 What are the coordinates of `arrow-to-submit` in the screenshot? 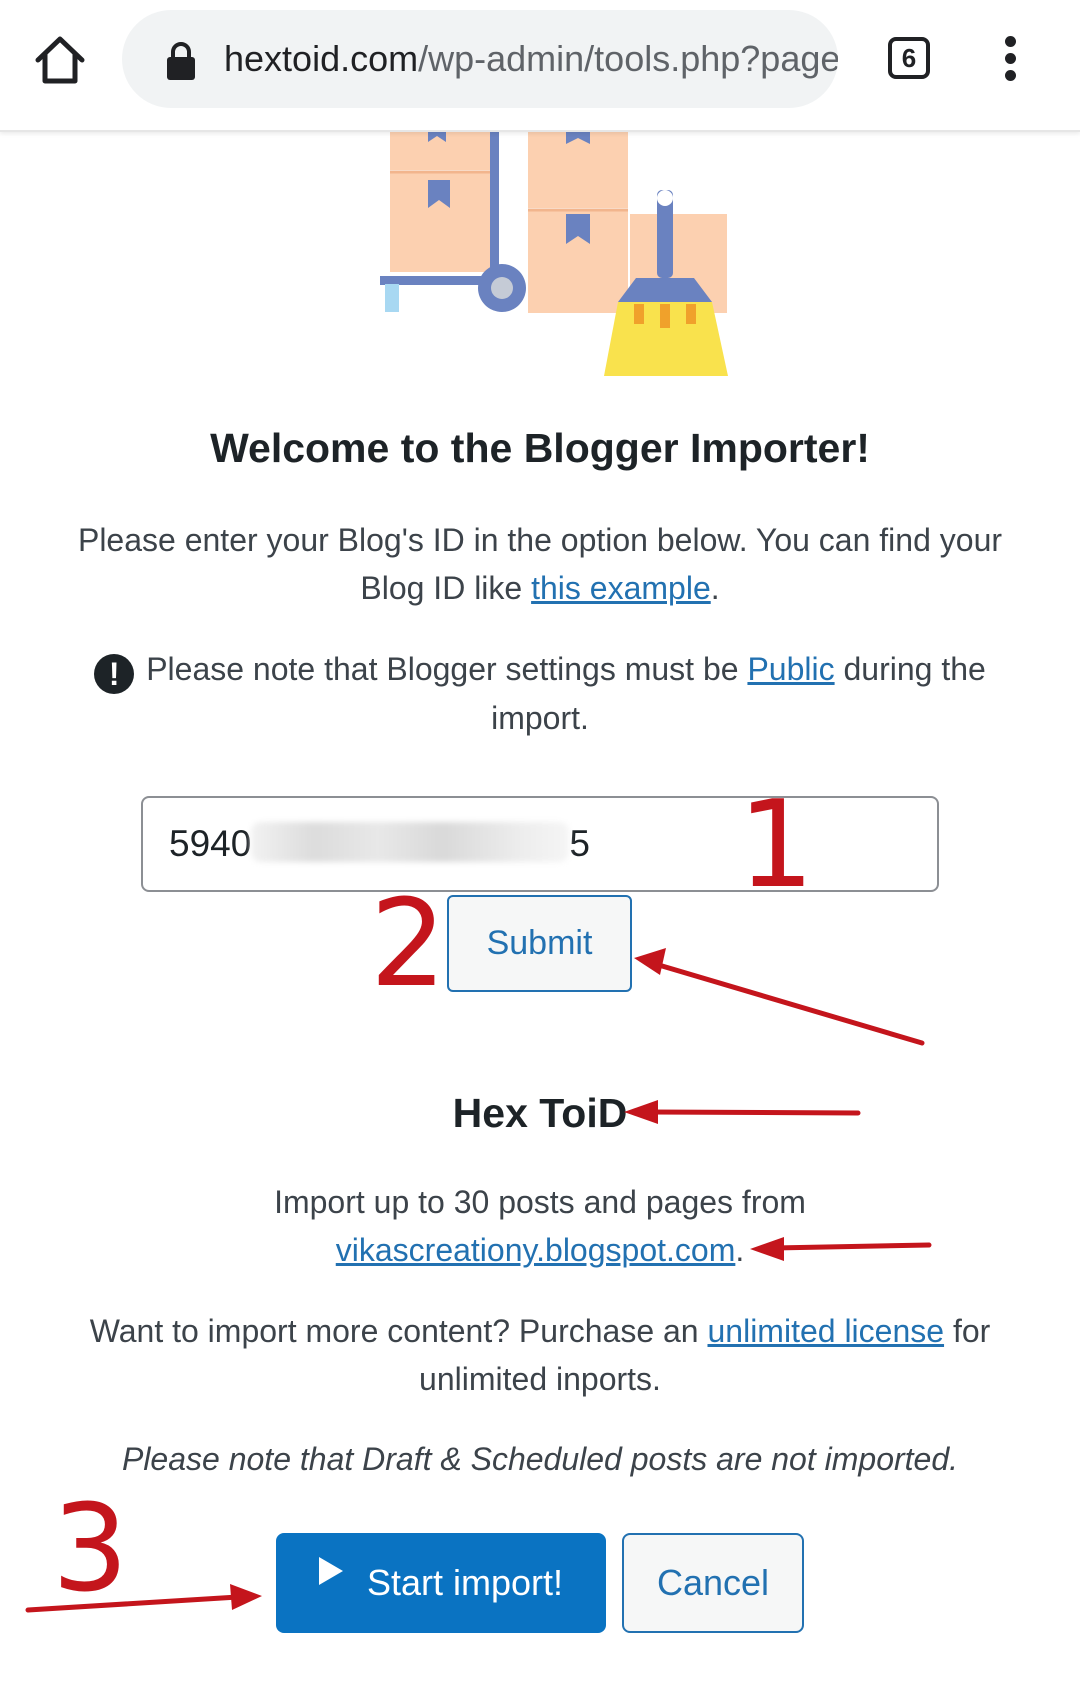 It's located at (787, 1003).